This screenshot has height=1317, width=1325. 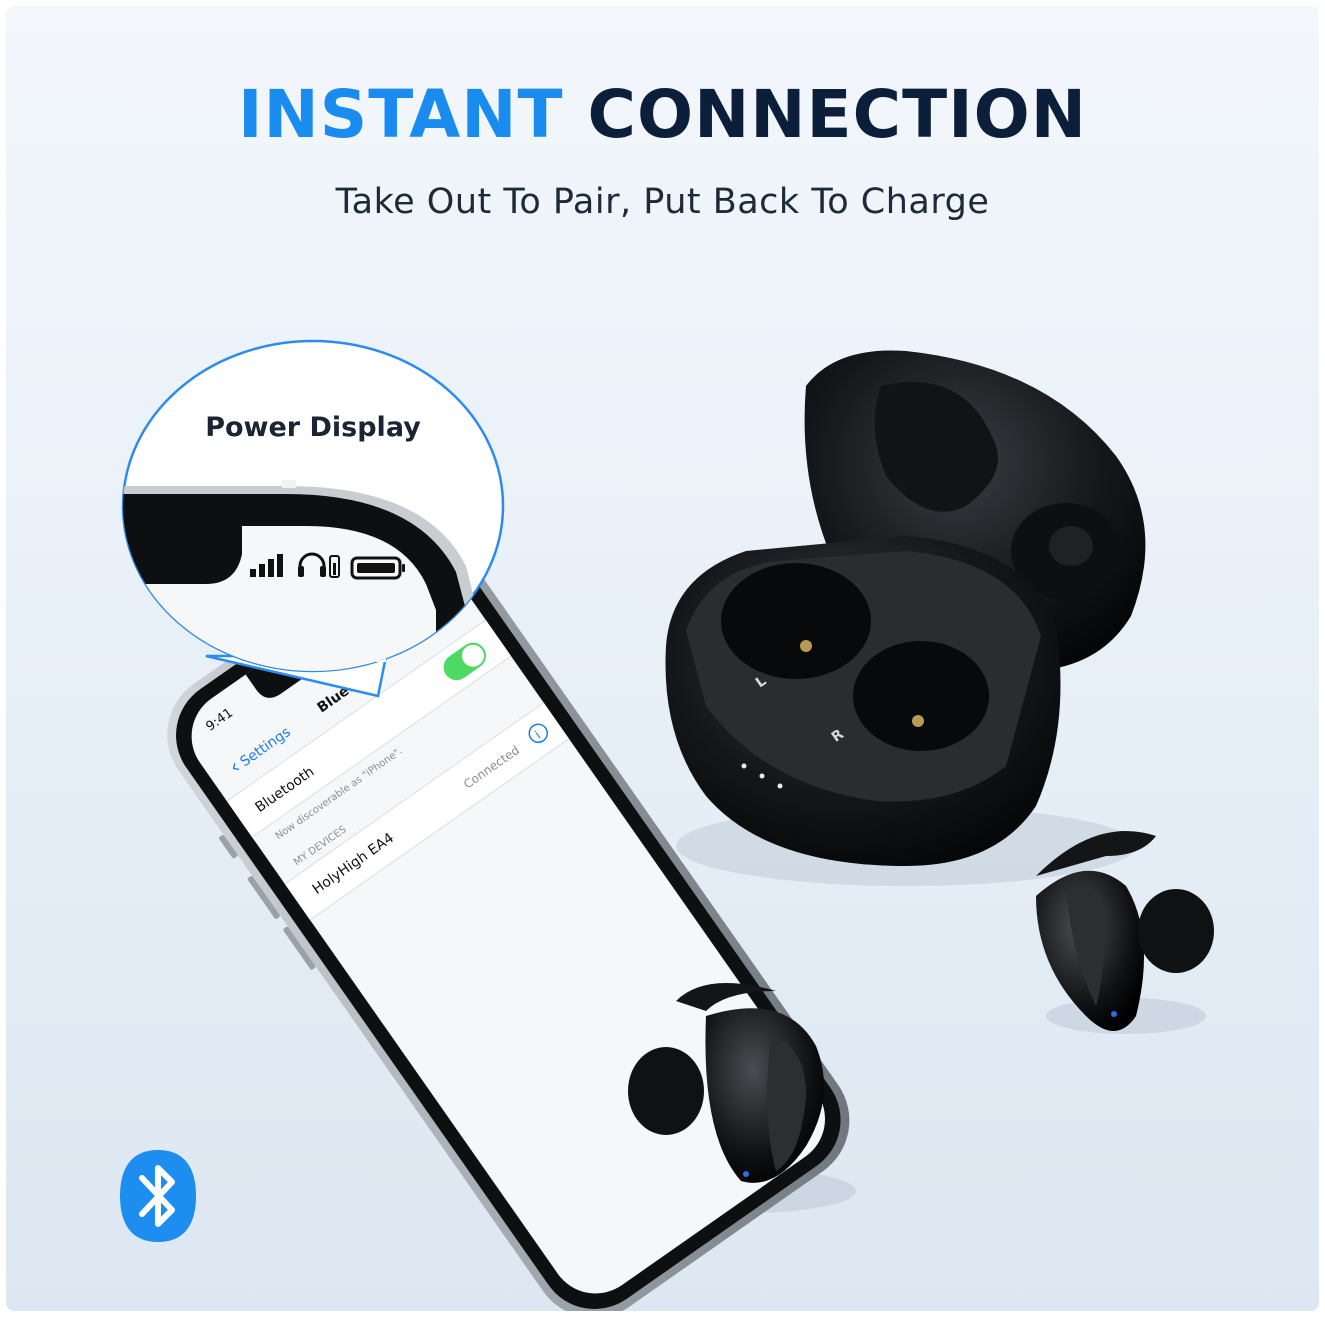 What do you see at coordinates (158, 1196) in the screenshot?
I see `bluetooth-icon` at bounding box center [158, 1196].